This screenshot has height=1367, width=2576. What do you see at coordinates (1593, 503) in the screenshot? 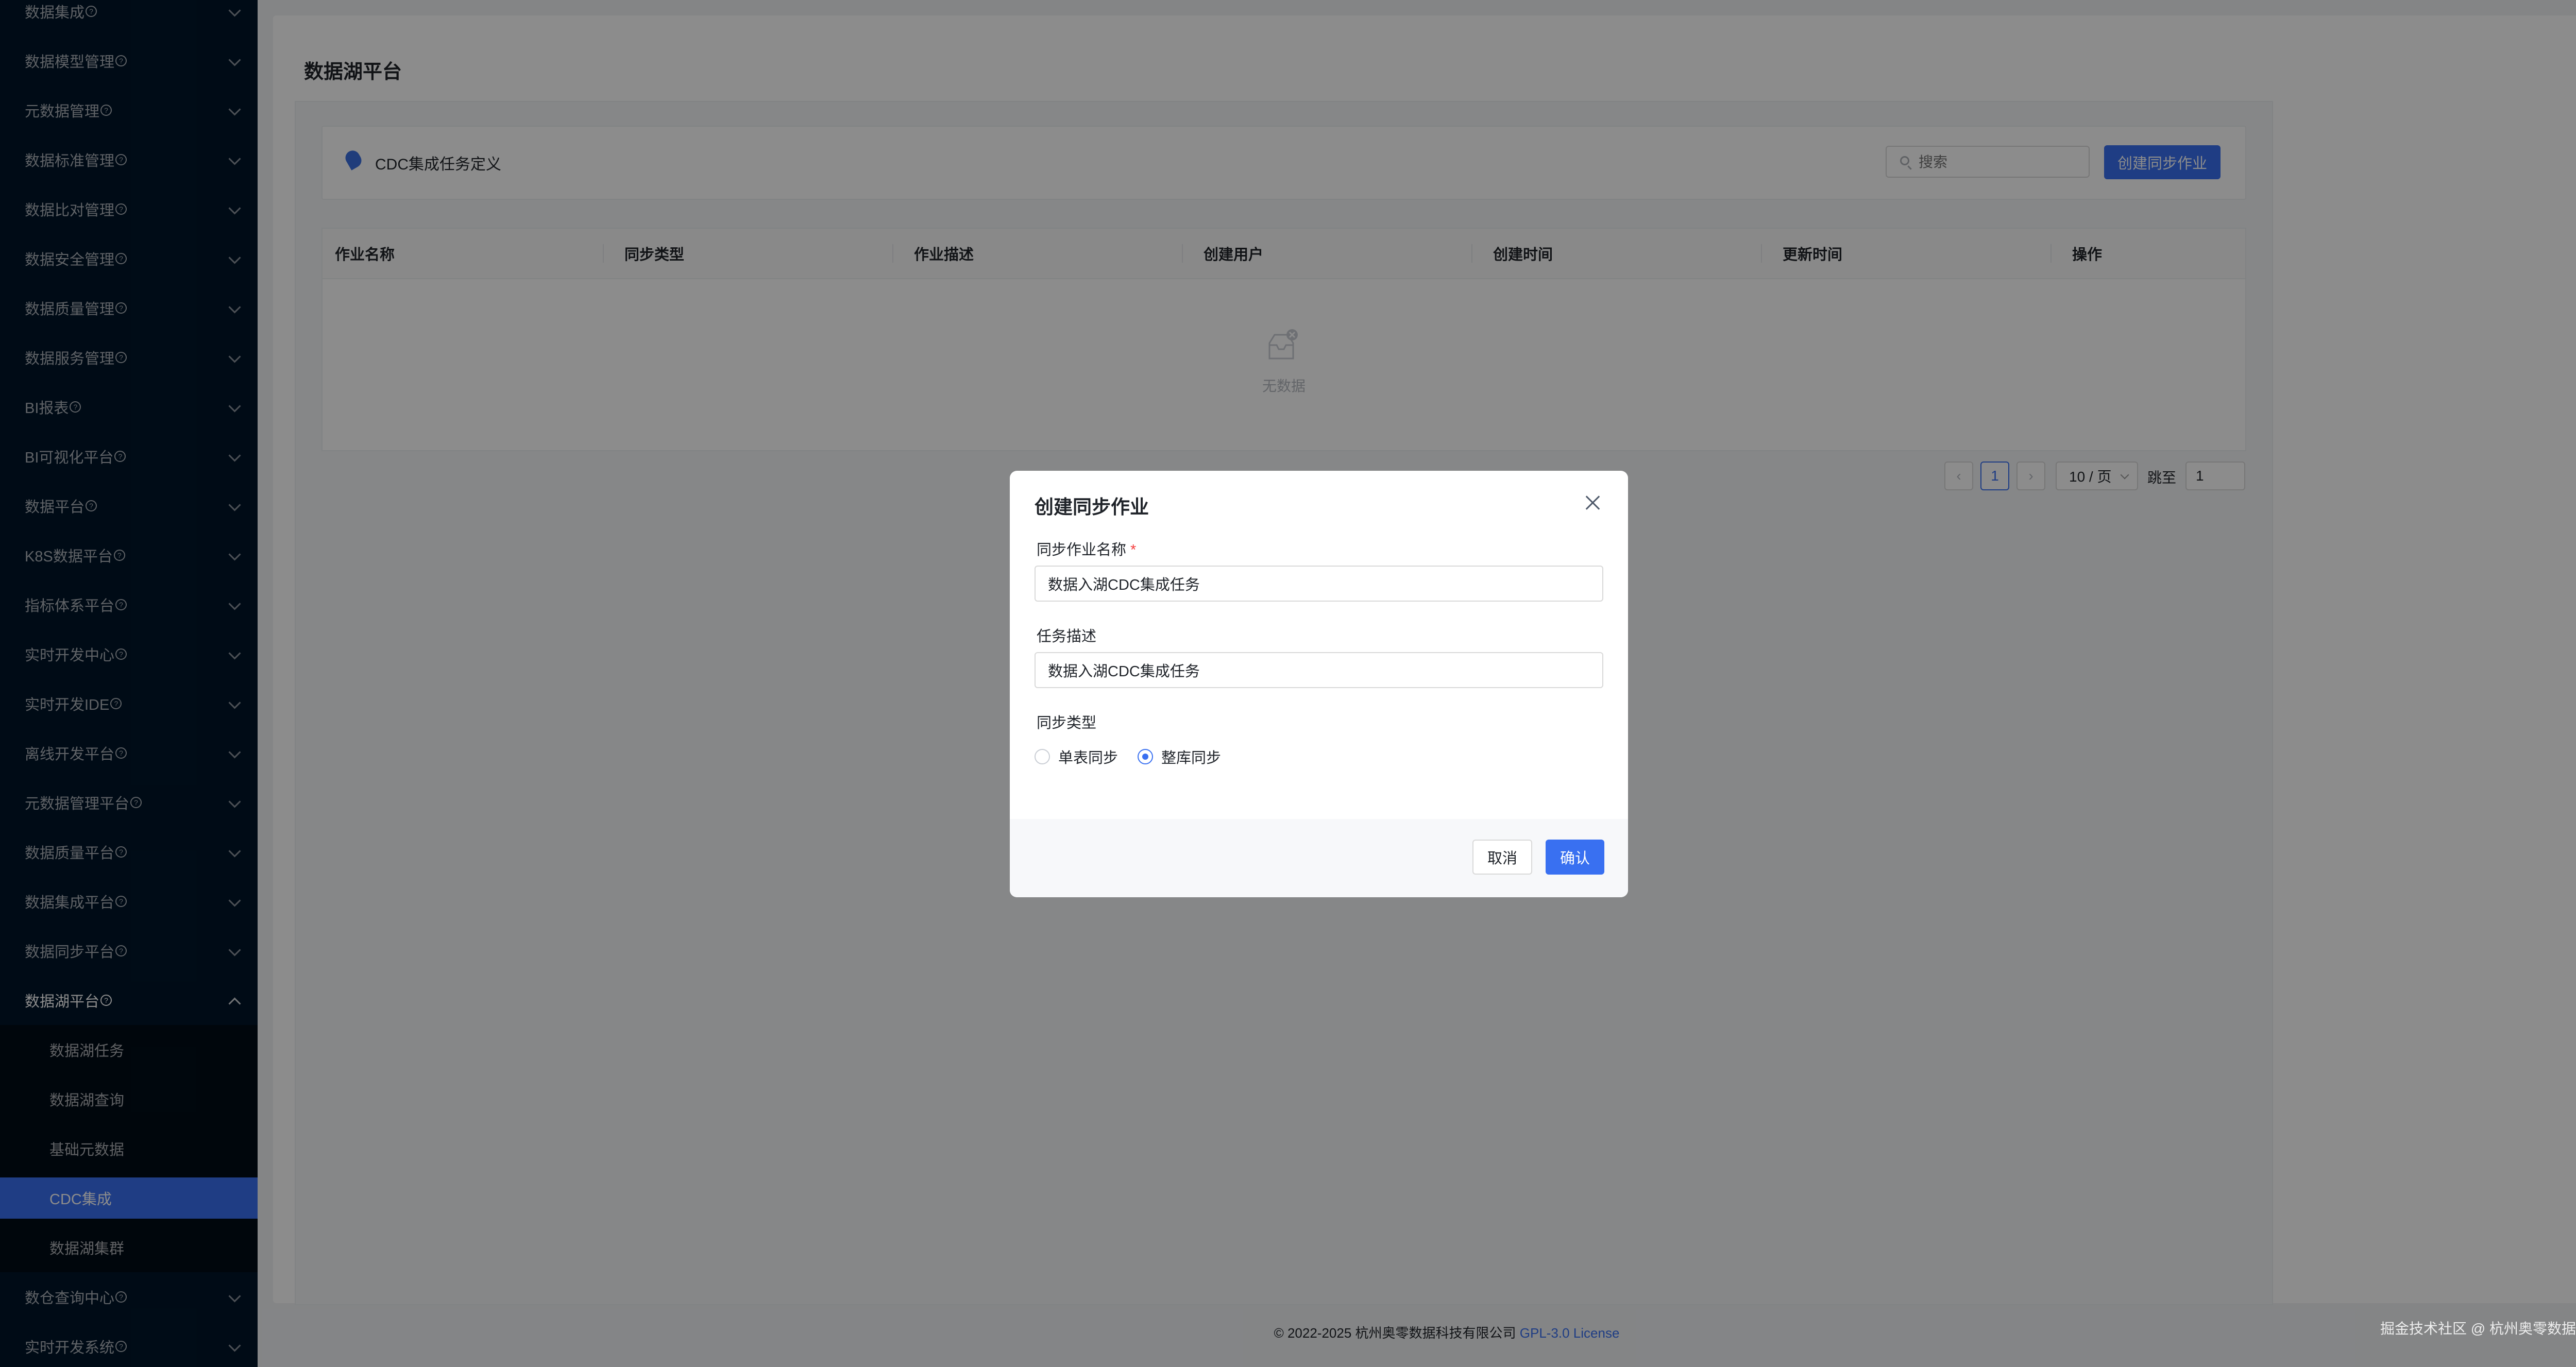
I see `close-icon` at bounding box center [1593, 503].